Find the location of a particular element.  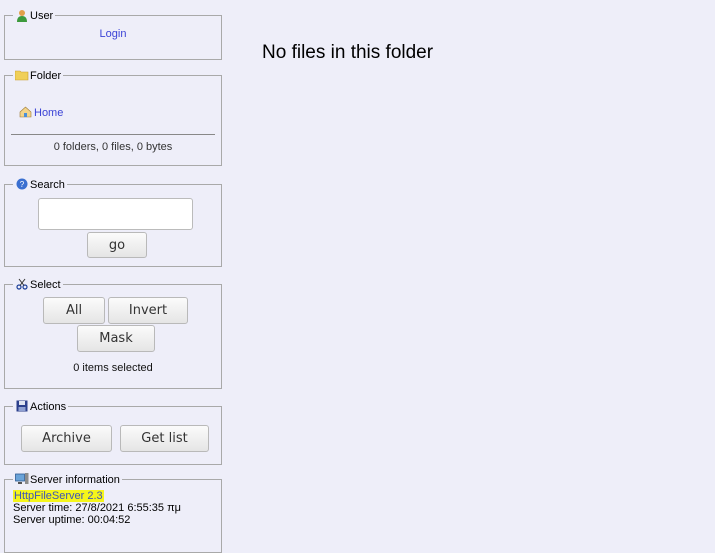

actions-legend-label: Actions is located at coordinates (48, 406).